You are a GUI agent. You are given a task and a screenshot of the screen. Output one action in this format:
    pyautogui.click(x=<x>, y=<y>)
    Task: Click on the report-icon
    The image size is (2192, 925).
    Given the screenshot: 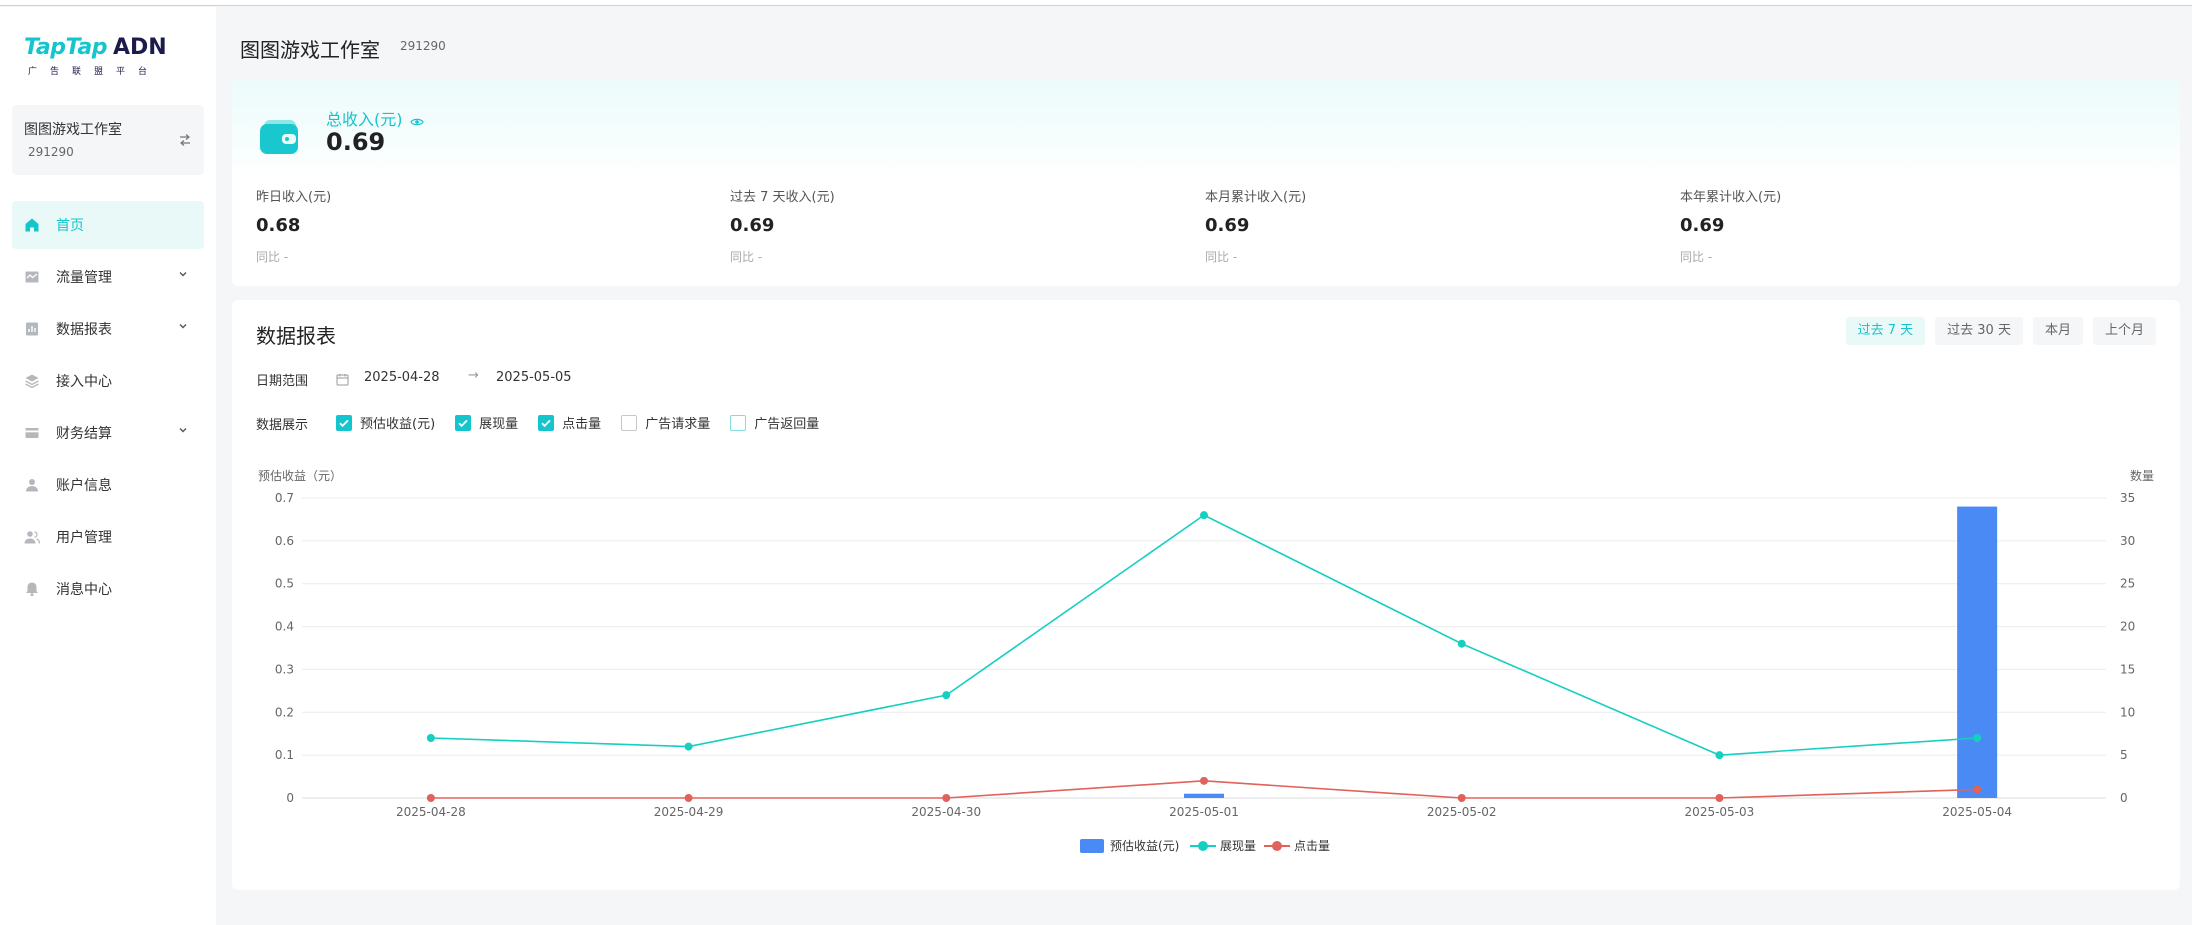 What is the action you would take?
    pyautogui.click(x=32, y=329)
    